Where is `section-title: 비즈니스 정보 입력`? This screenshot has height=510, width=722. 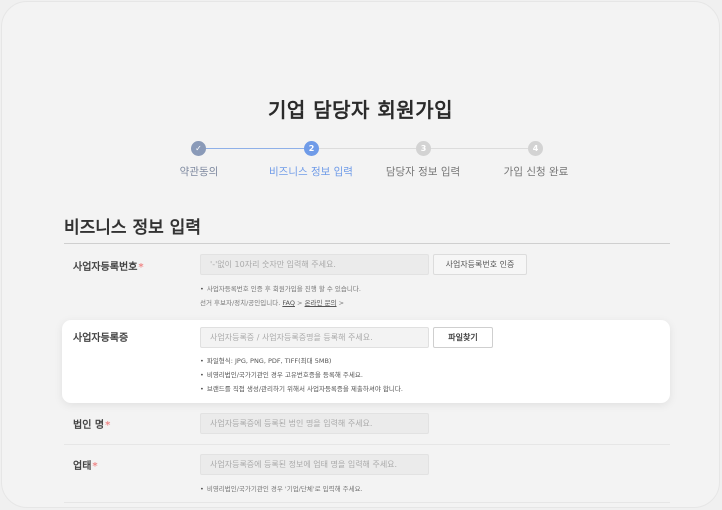
section-title: 비즈니스 정보 입력 is located at coordinates (132, 228).